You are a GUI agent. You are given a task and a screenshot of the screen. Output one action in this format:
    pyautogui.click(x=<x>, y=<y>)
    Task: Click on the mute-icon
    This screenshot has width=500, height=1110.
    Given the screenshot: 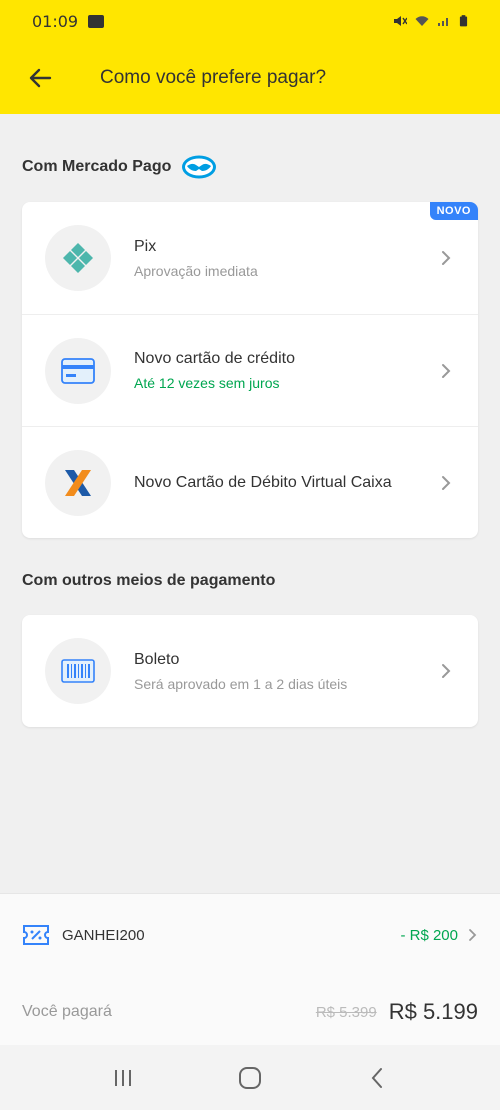 What is the action you would take?
    pyautogui.click(x=400, y=21)
    